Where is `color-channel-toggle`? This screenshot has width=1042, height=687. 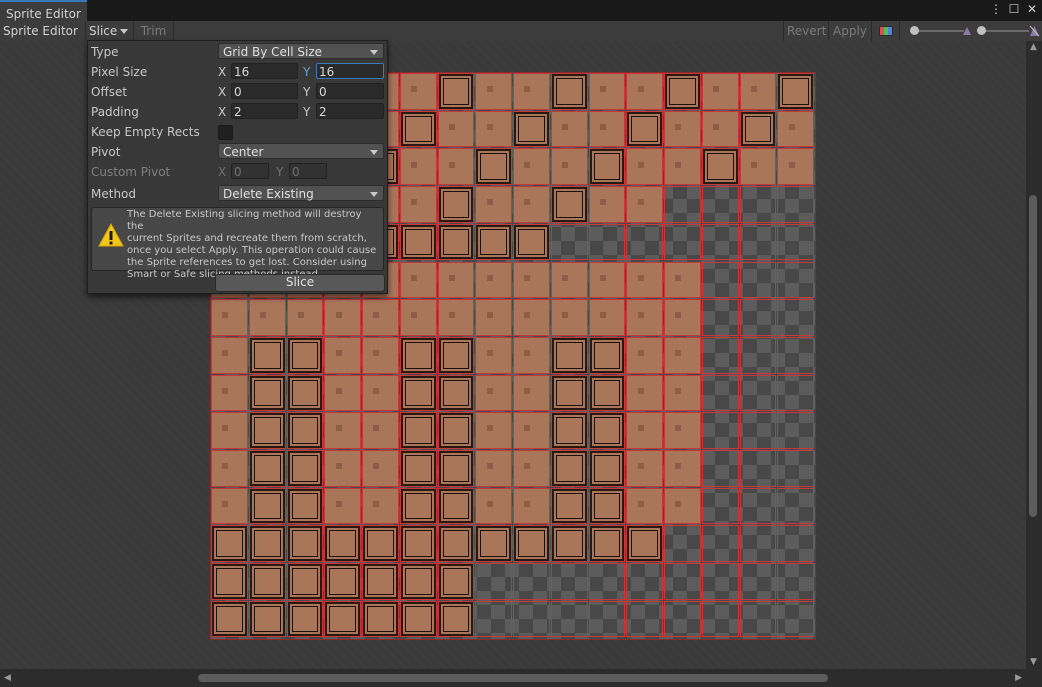
color-channel-toggle is located at coordinates (886, 31).